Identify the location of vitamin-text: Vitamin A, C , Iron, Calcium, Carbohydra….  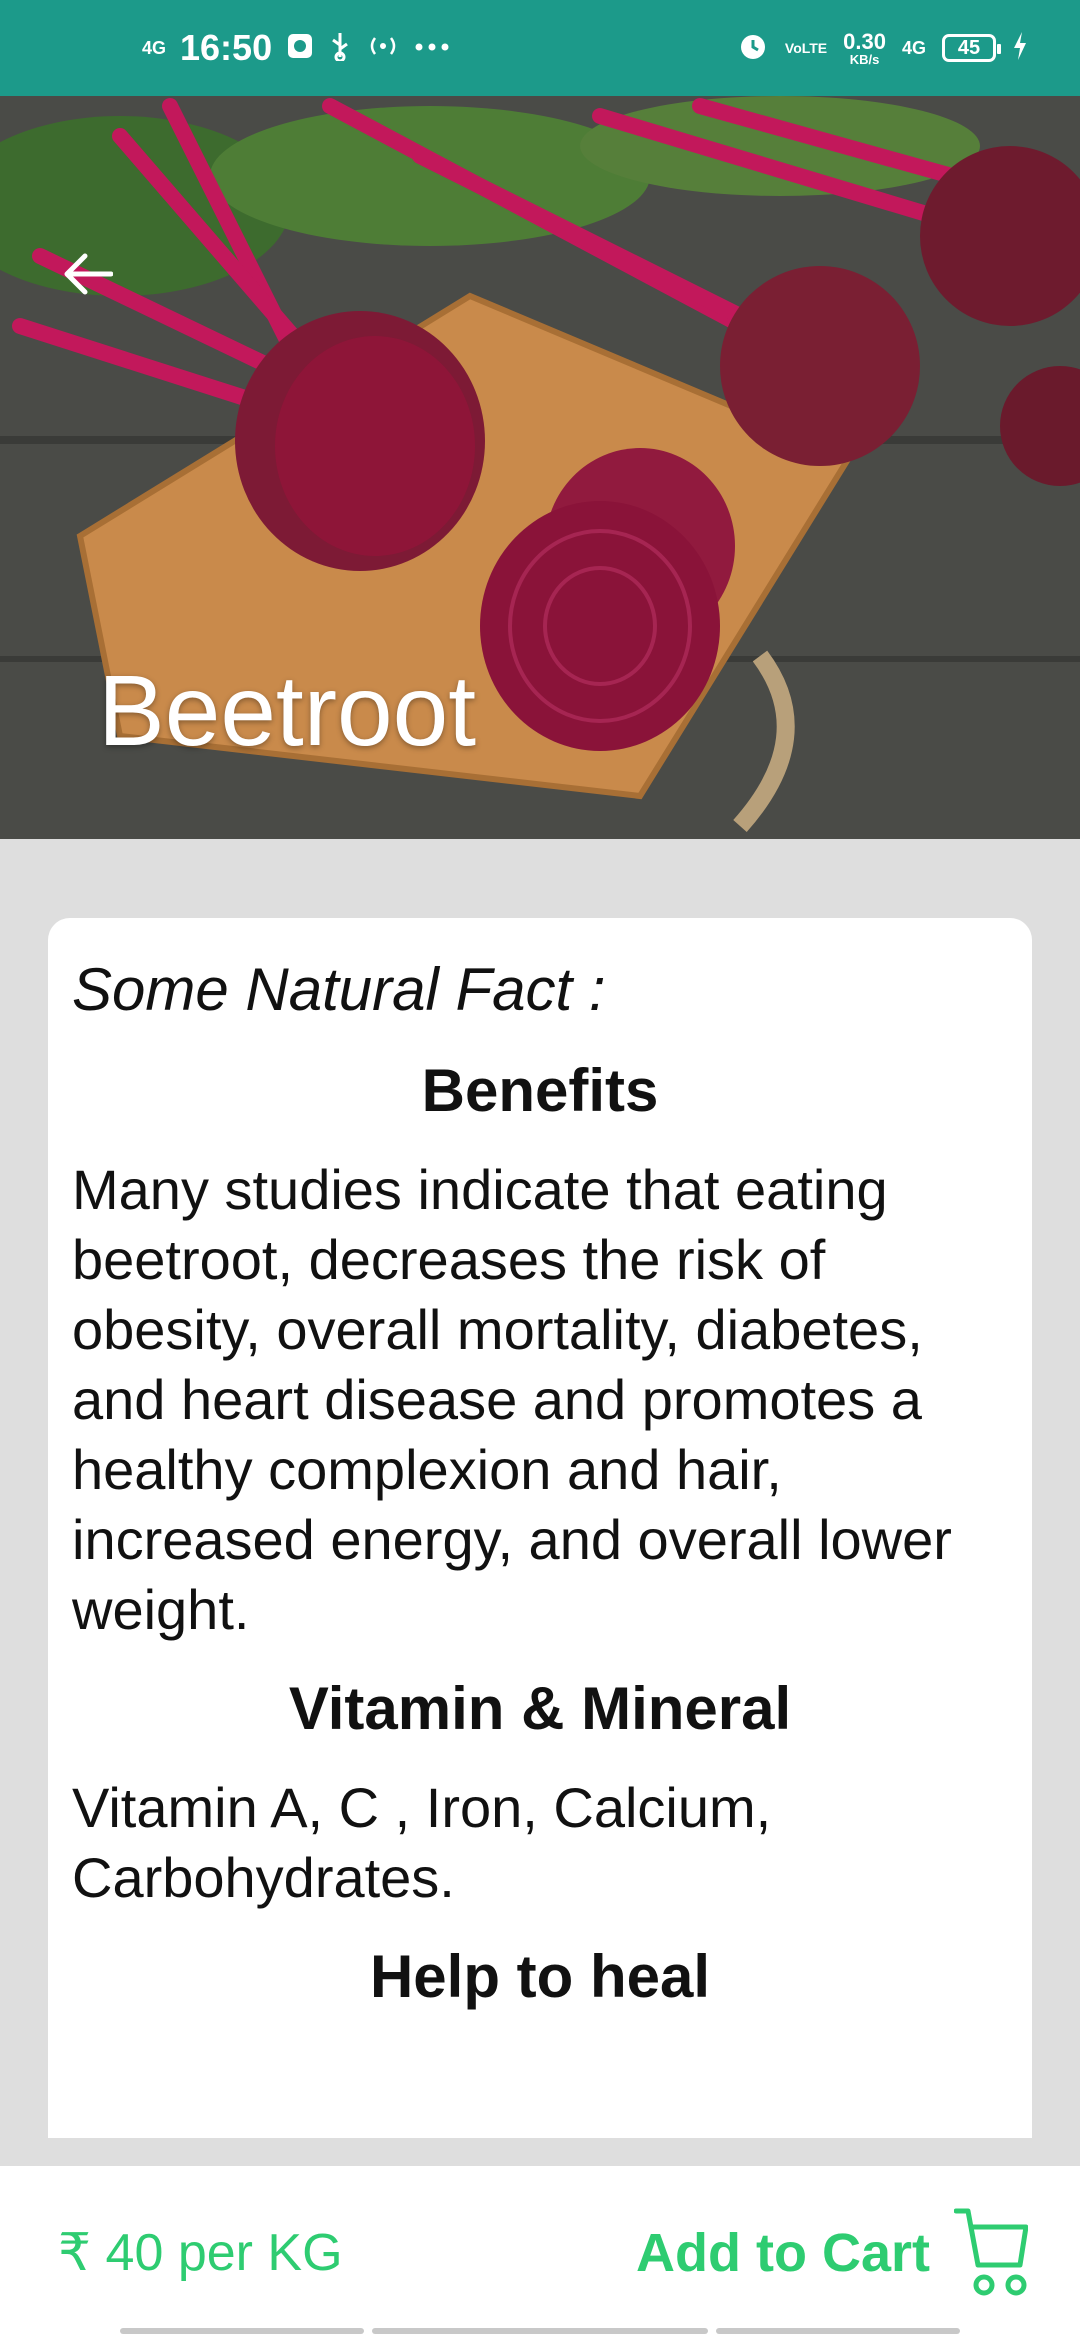
(422, 1842).